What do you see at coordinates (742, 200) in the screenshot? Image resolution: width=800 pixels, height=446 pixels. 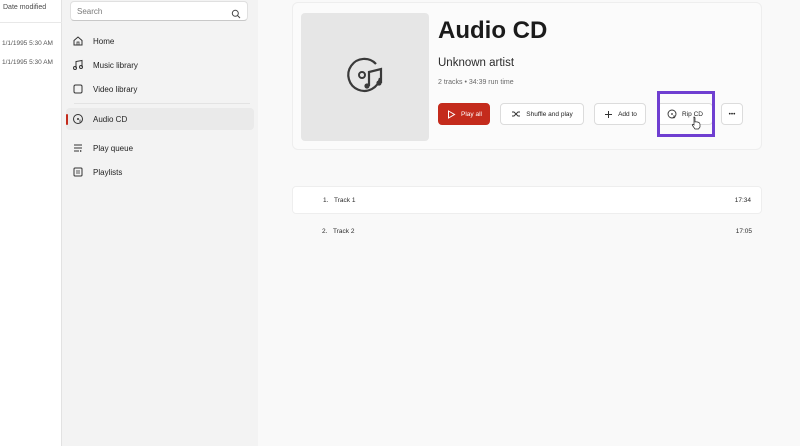 I see `track-duration: 17:34` at bounding box center [742, 200].